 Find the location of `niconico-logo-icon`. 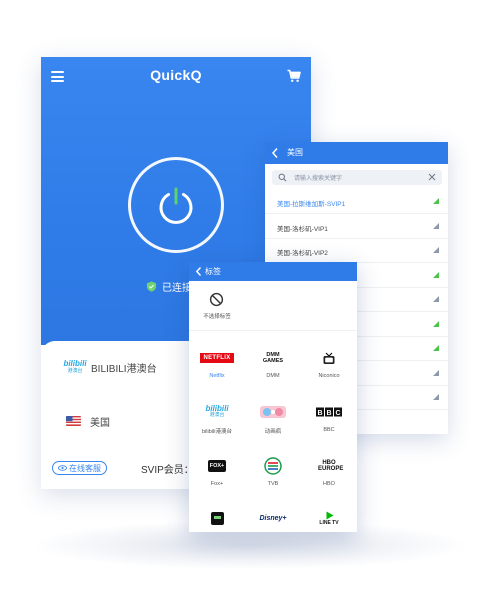

niconico-logo-icon is located at coordinates (329, 358).